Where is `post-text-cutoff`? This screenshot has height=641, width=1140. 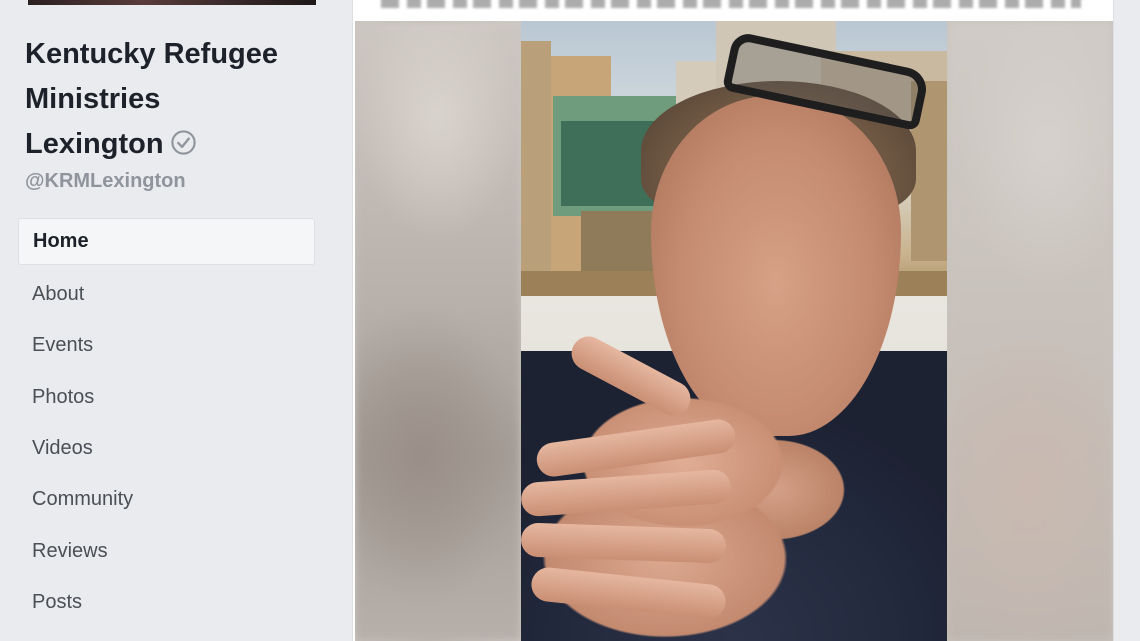
post-text-cutoff is located at coordinates (731, 4).